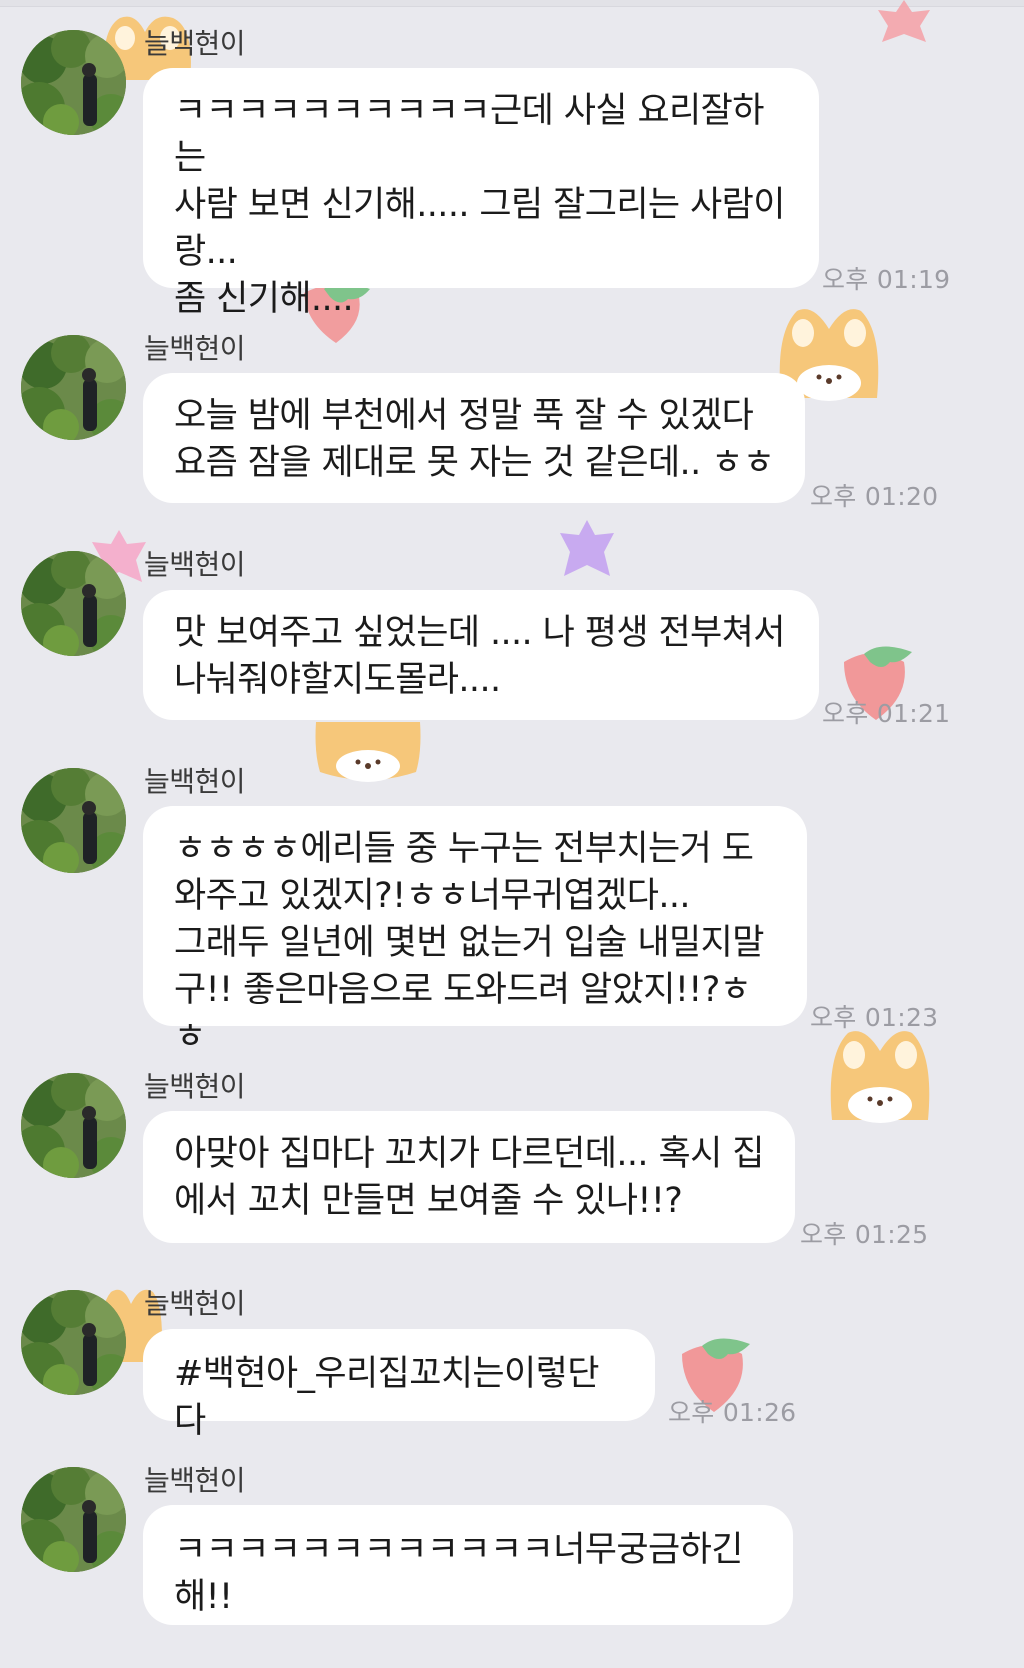  What do you see at coordinates (874, 1017) in the screenshot?
I see `message-timestamp: 오후 01:23` at bounding box center [874, 1017].